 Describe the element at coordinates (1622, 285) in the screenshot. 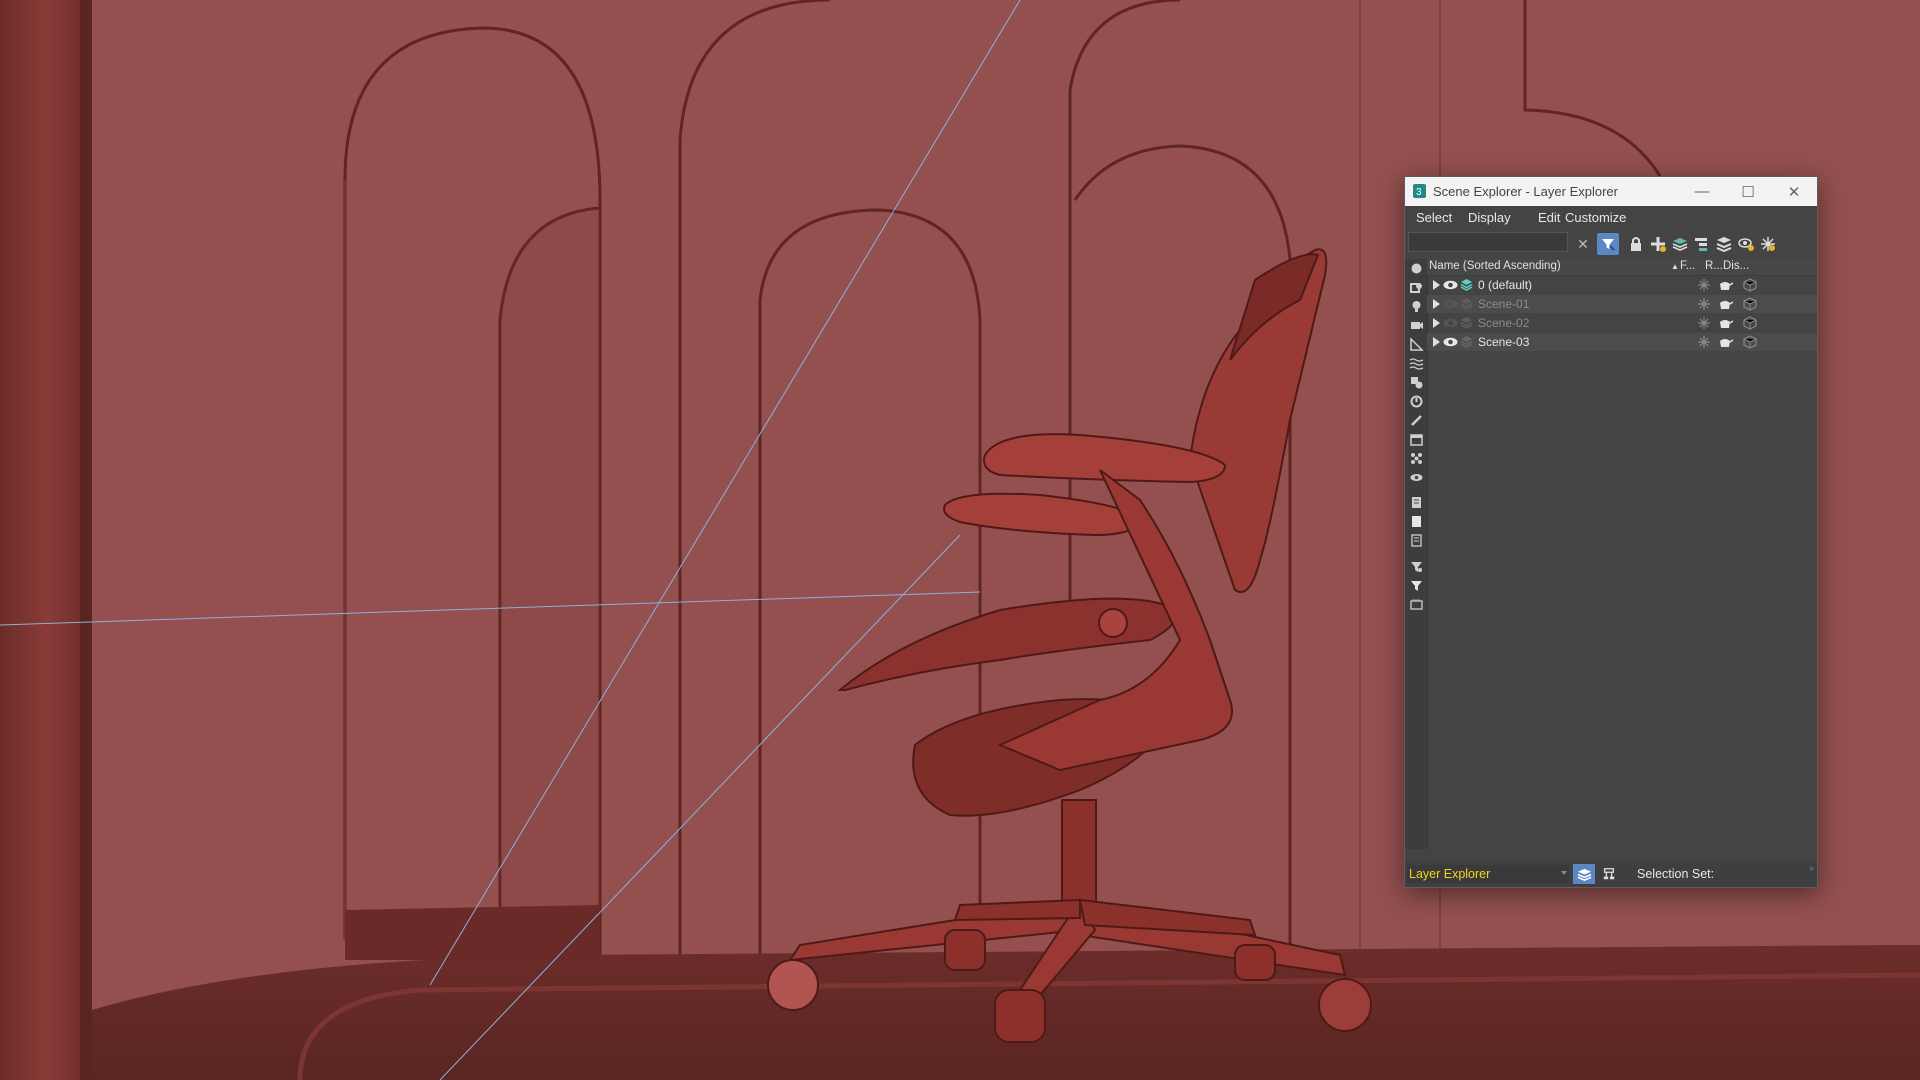

I see `layer-row: 0 (default)` at that location.